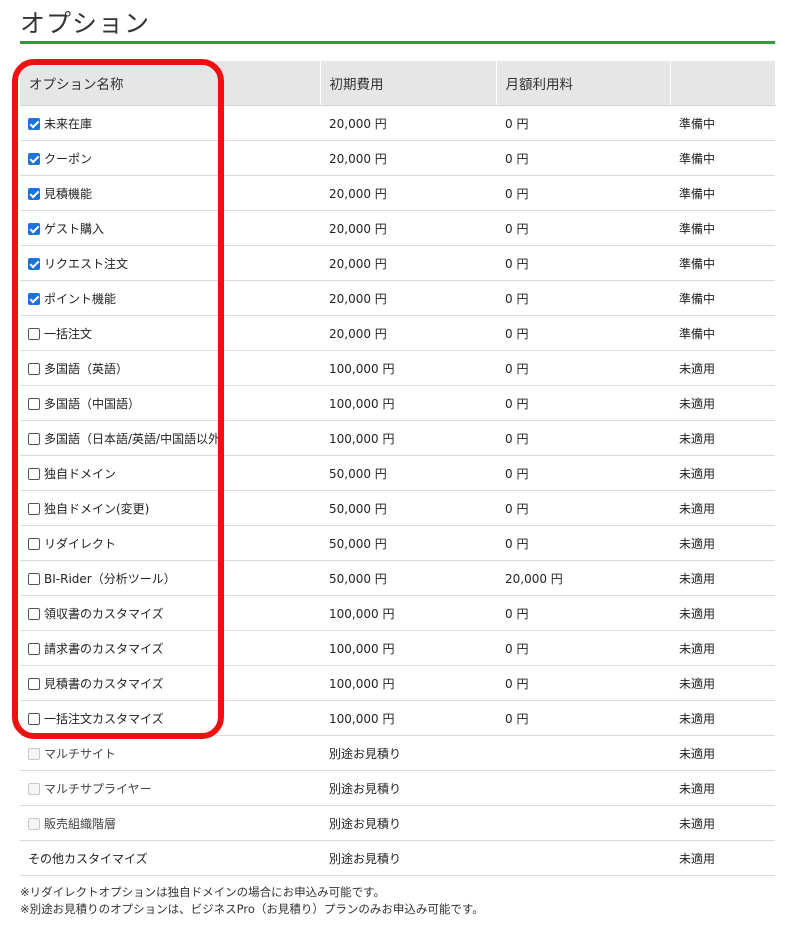  I want to click on table-row: 請求書のカスタマイズ 100,000 円0 円未適用, so click(397, 648).